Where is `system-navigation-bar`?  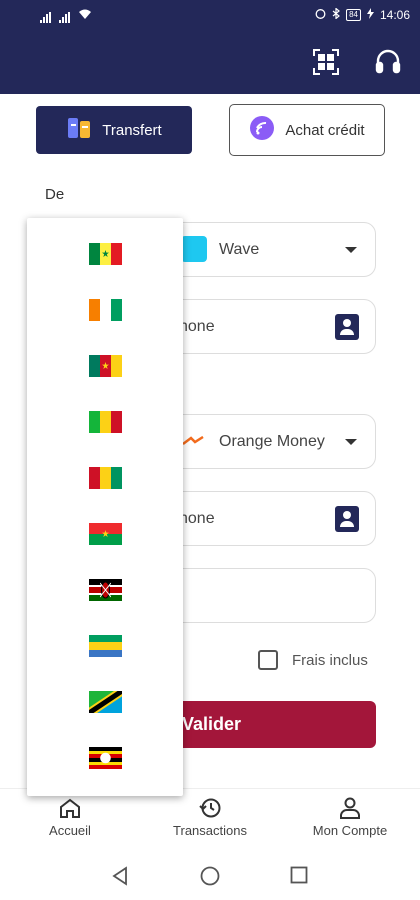 system-navigation-bar is located at coordinates (210, 875).